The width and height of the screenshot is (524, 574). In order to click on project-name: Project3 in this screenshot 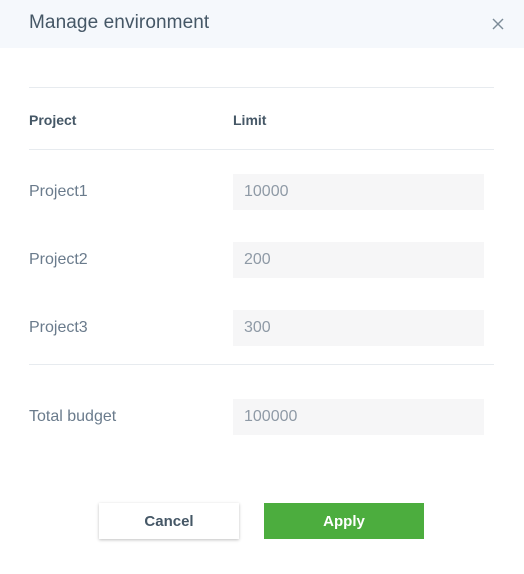, I will do `click(58, 327)`.